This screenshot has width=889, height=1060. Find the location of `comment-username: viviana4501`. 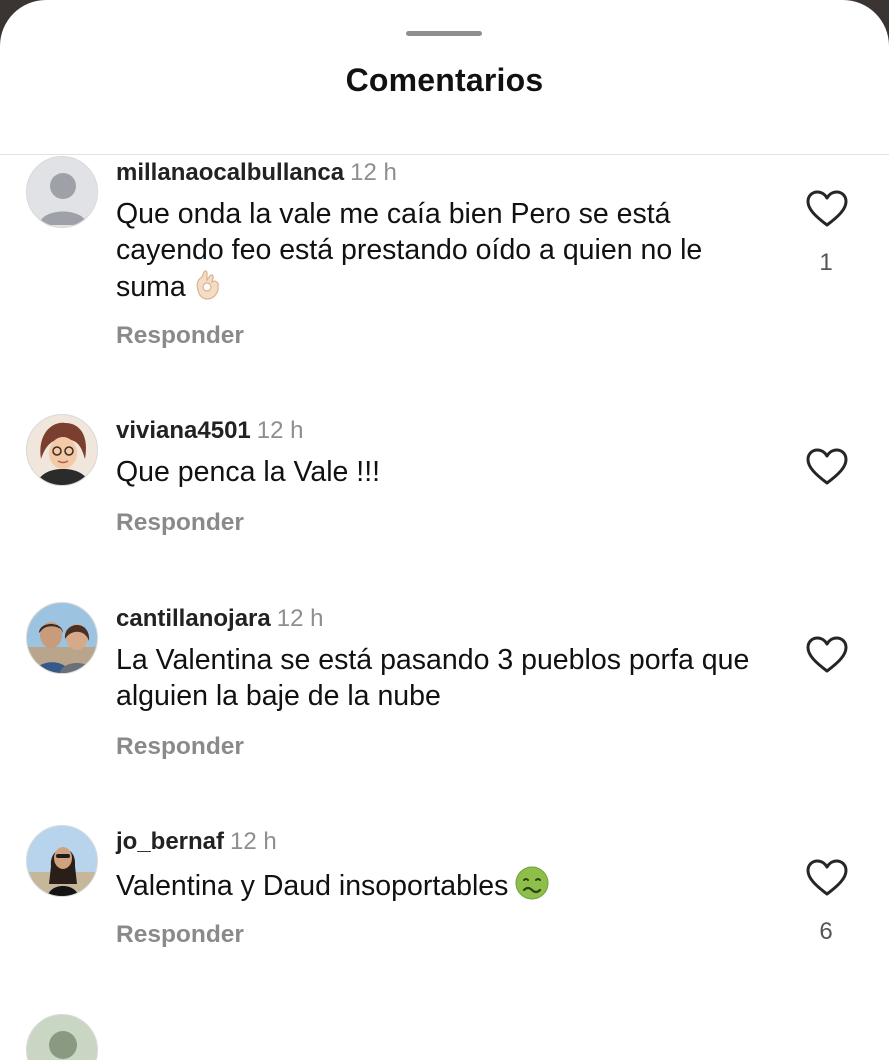

comment-username: viviana4501 is located at coordinates (183, 430).